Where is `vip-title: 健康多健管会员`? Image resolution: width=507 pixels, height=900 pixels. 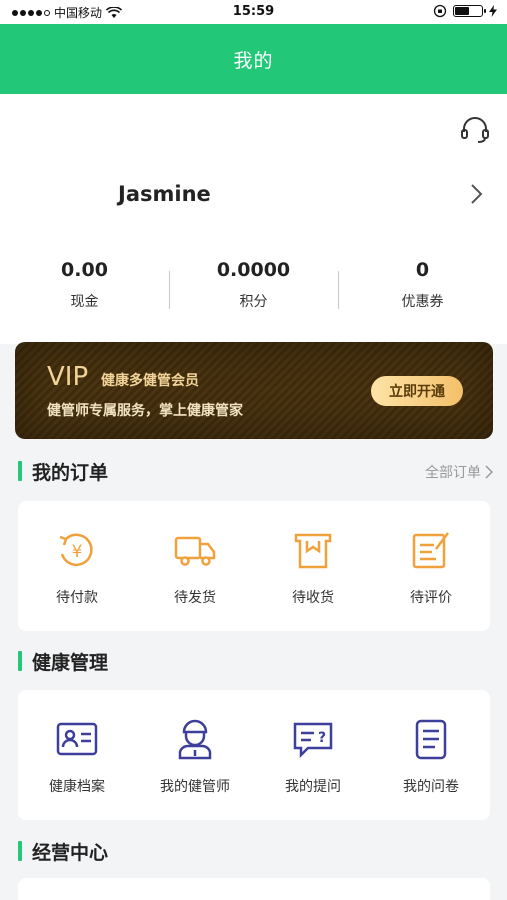
vip-title: 健康多健管会员 is located at coordinates (150, 381).